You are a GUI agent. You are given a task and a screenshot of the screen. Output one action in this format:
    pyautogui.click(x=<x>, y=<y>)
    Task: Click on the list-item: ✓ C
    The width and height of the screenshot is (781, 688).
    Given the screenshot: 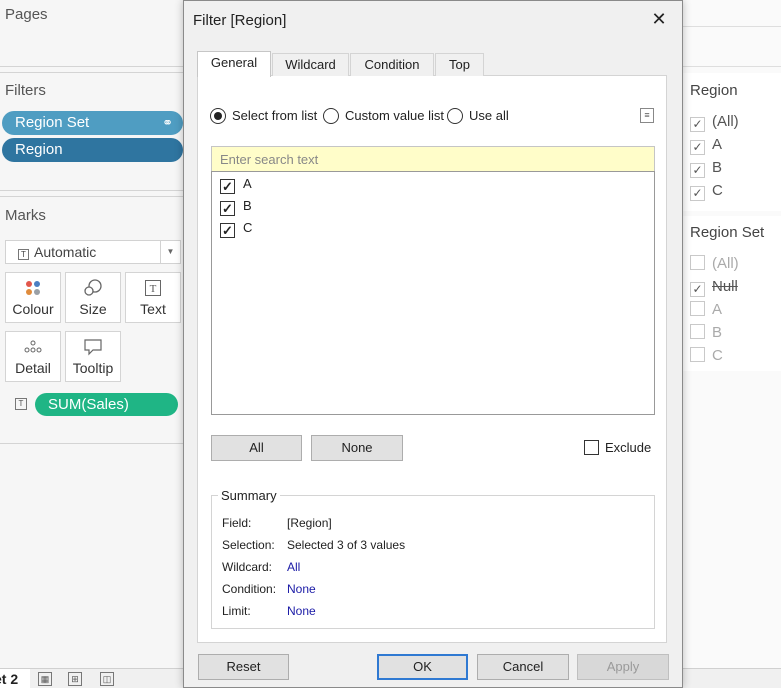 What is the action you would take?
    pyautogui.click(x=236, y=228)
    